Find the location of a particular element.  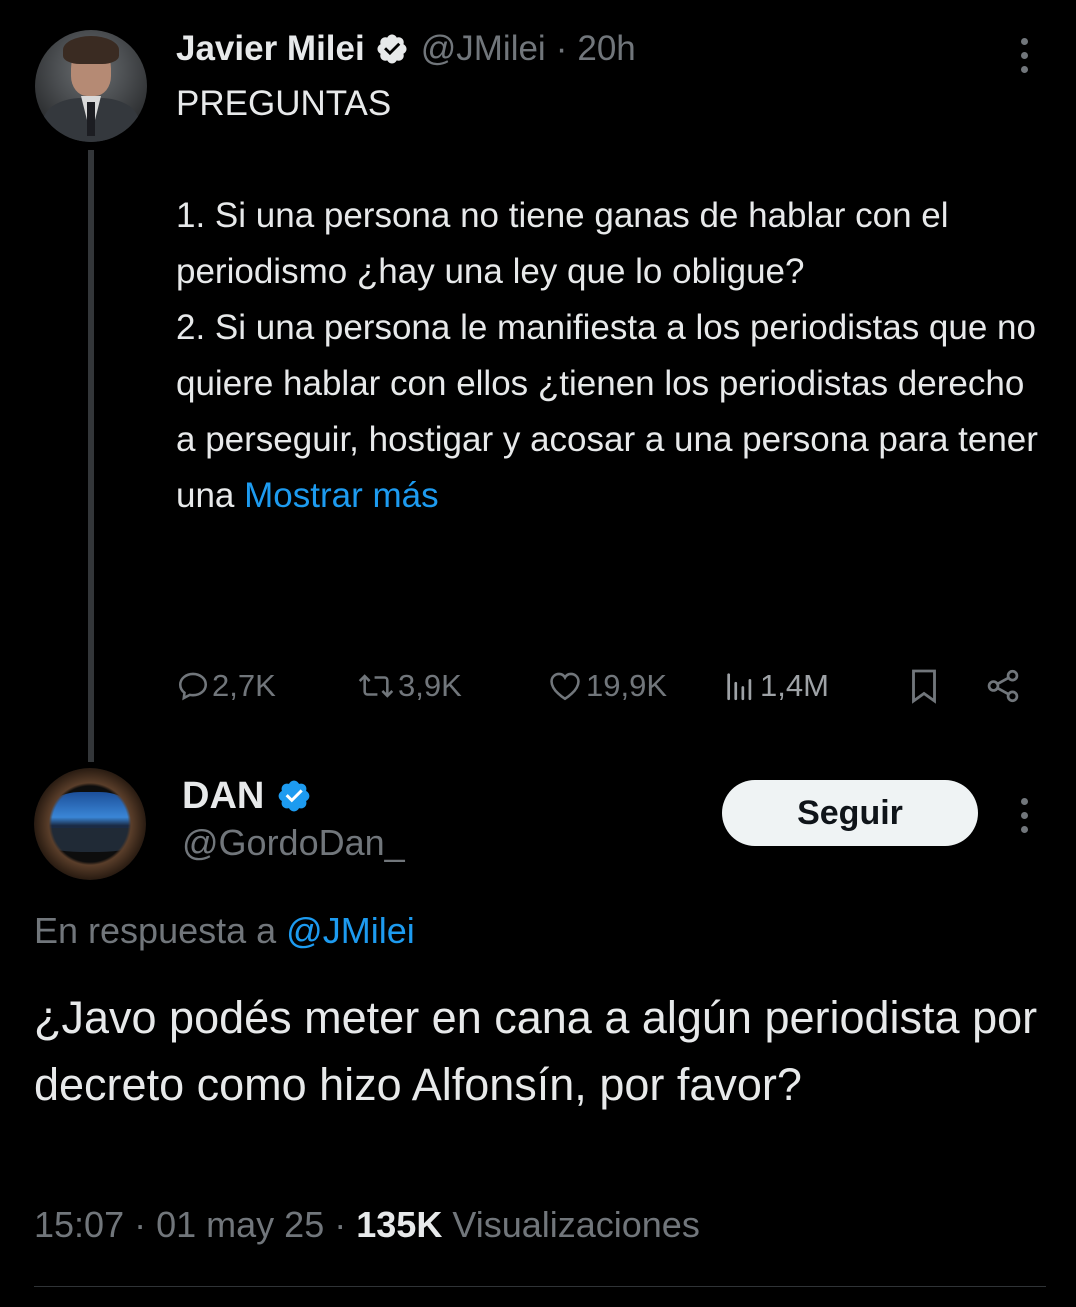

bookmark-icon is located at coordinates (924, 686).